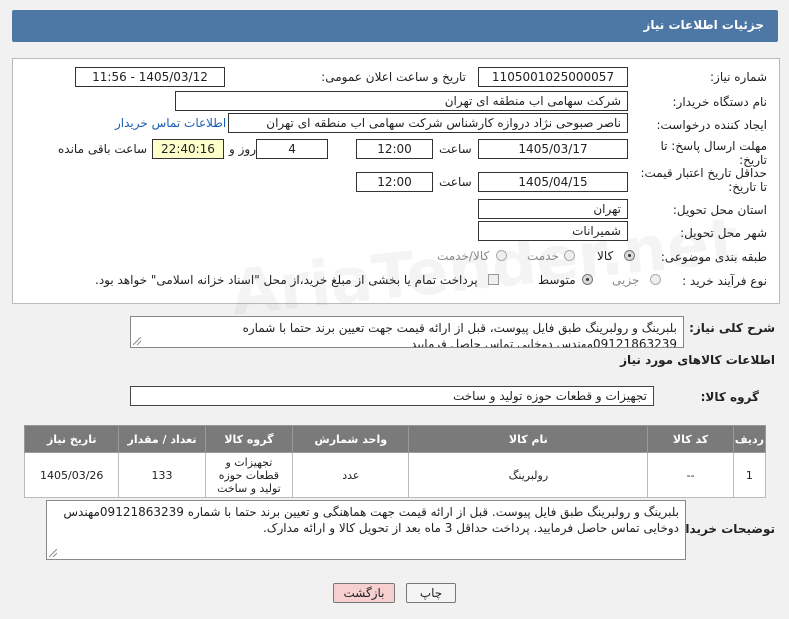 Image resolution: width=789 pixels, height=619 pixels. Describe the element at coordinates (401, 101) in the screenshot. I see `buyer-org-field: شرکت سهامی اب منطقه ای تهران` at that location.